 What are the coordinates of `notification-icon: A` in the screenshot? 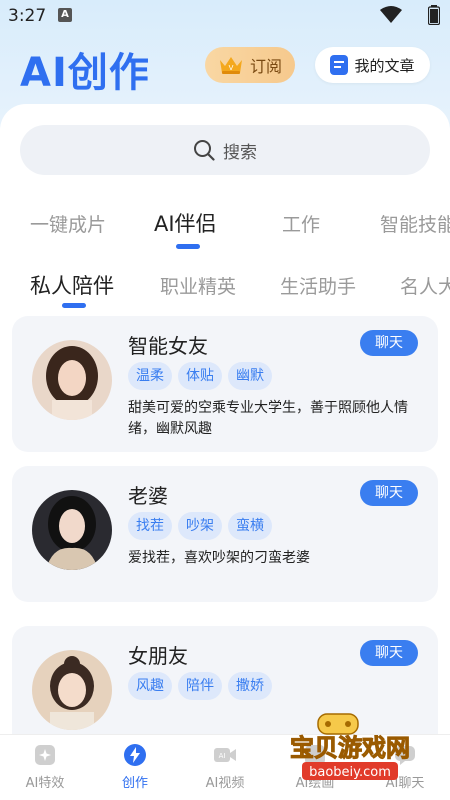 It's located at (65, 15).